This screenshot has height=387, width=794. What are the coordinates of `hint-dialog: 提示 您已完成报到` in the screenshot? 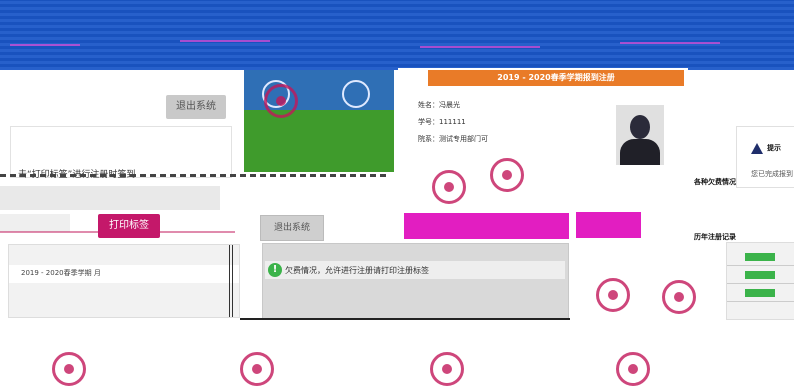 It's located at (765, 157).